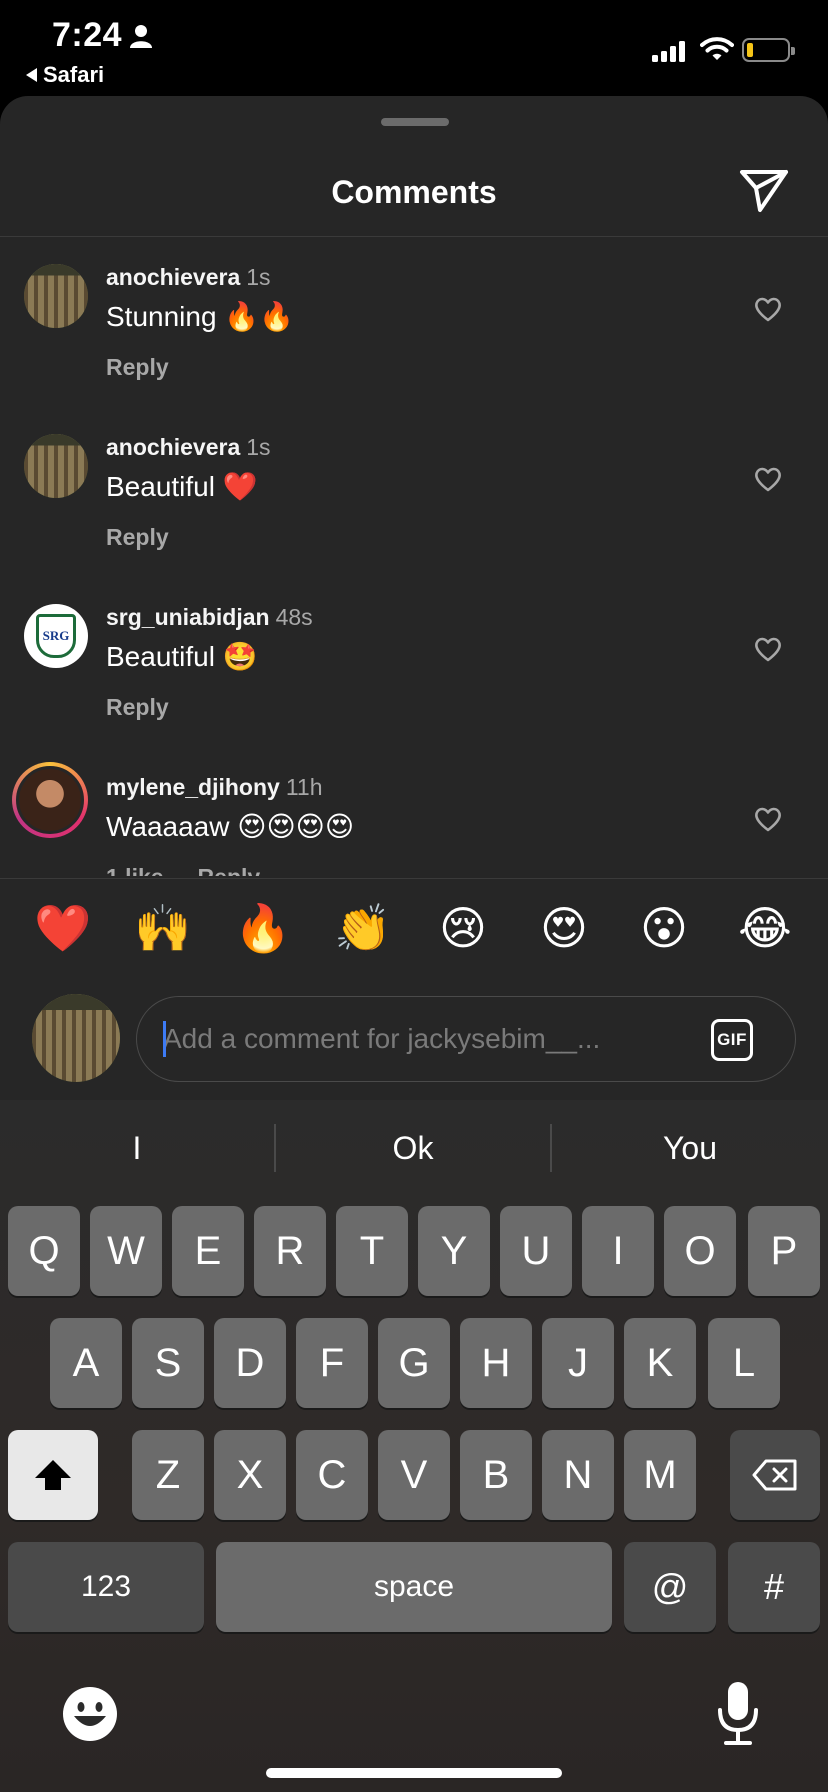 The width and height of the screenshot is (828, 1792). What do you see at coordinates (86, 1363) in the screenshot?
I see `key-a: A` at bounding box center [86, 1363].